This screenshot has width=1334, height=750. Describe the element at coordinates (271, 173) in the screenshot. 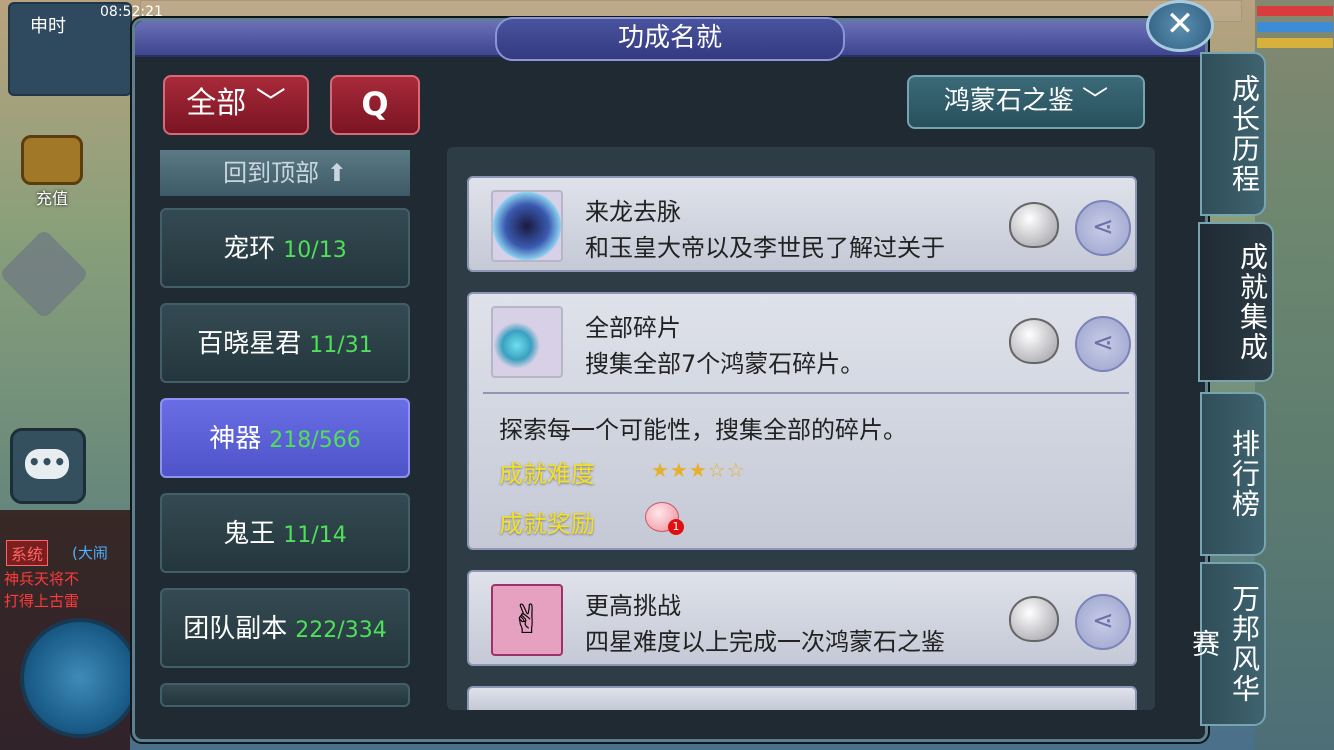

I see `back-to-top-label: 回到顶部` at that location.